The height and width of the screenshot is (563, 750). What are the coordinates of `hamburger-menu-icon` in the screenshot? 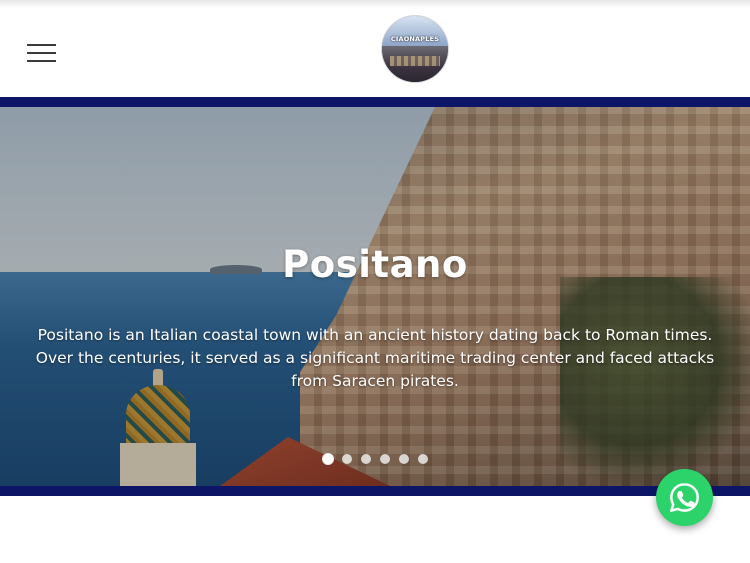 It's located at (41, 54).